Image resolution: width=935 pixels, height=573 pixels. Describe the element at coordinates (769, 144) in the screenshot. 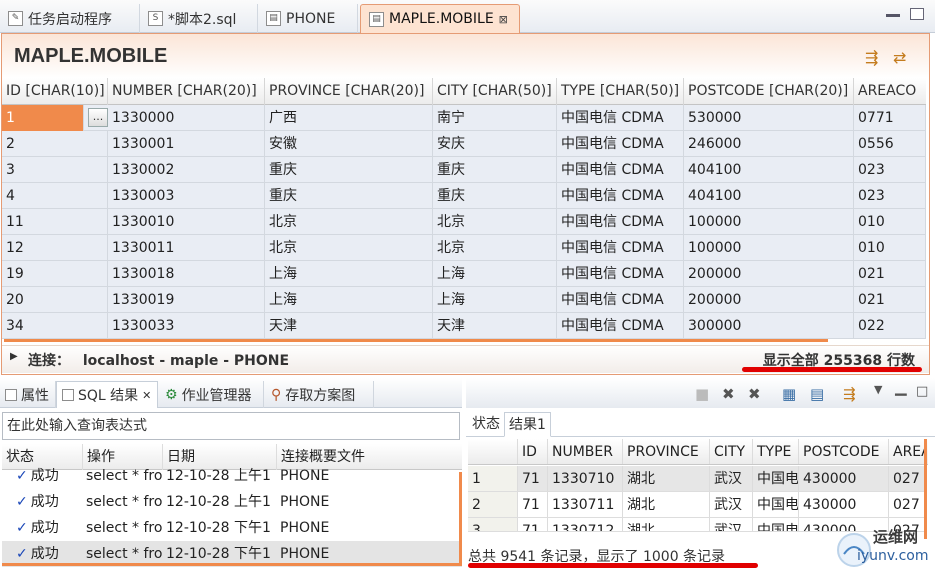

I see `cell-postcode: 246000` at that location.